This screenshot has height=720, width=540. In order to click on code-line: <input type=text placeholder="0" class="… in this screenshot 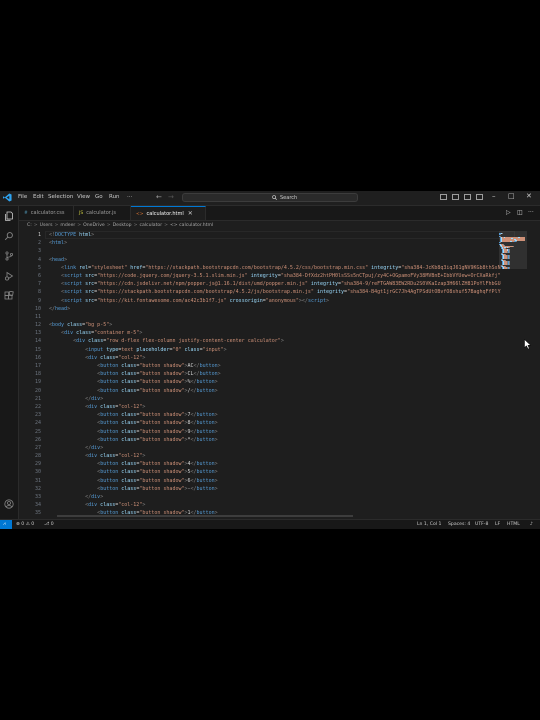, I will do `click(275, 350)`.